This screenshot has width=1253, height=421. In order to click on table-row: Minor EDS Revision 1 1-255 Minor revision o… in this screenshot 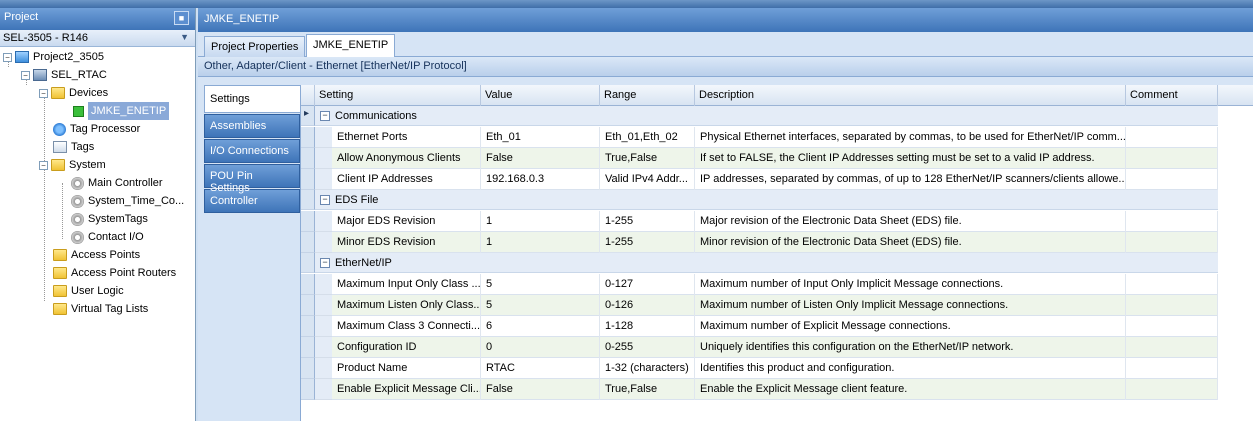, I will do `click(775, 242)`.